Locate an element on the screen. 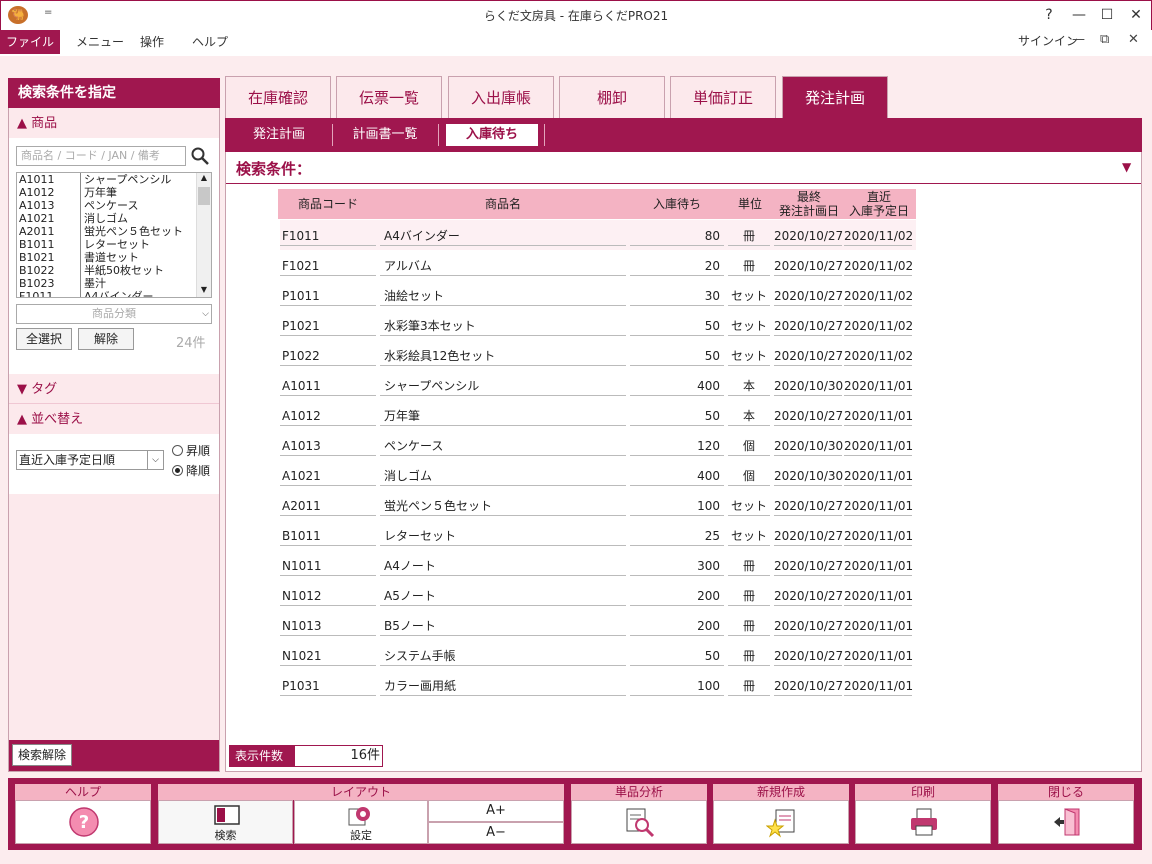 Image resolution: width=1152 pixels, height=864 pixels. menu-file: ファイル is located at coordinates (30, 42).